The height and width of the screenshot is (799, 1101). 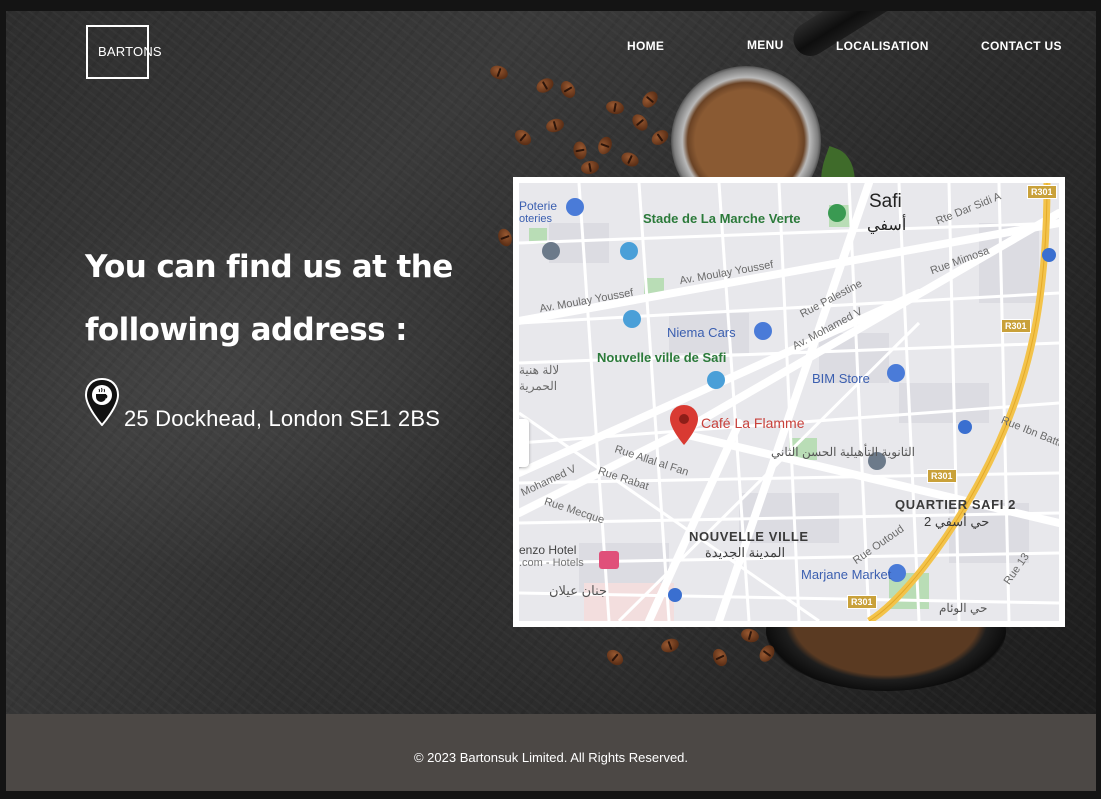 What do you see at coordinates (524, 443) in the screenshot?
I see `map-zoom-control` at bounding box center [524, 443].